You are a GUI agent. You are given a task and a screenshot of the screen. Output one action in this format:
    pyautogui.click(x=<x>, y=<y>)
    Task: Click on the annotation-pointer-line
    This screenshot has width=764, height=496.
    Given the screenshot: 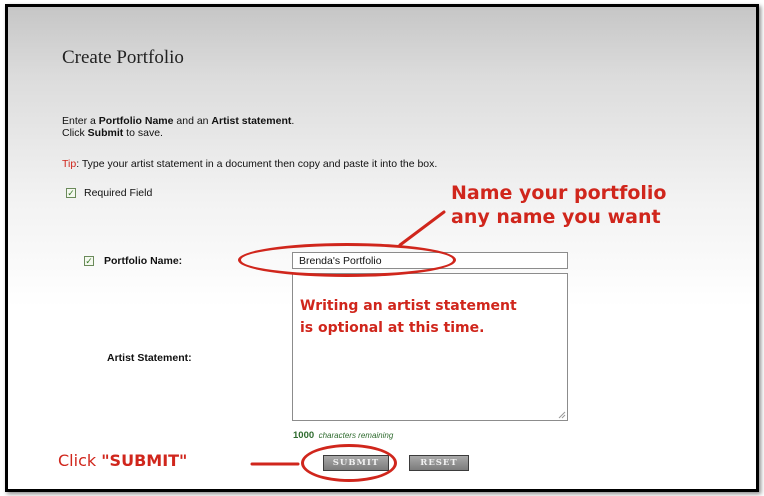 What is the action you would take?
    pyautogui.click(x=422, y=228)
    